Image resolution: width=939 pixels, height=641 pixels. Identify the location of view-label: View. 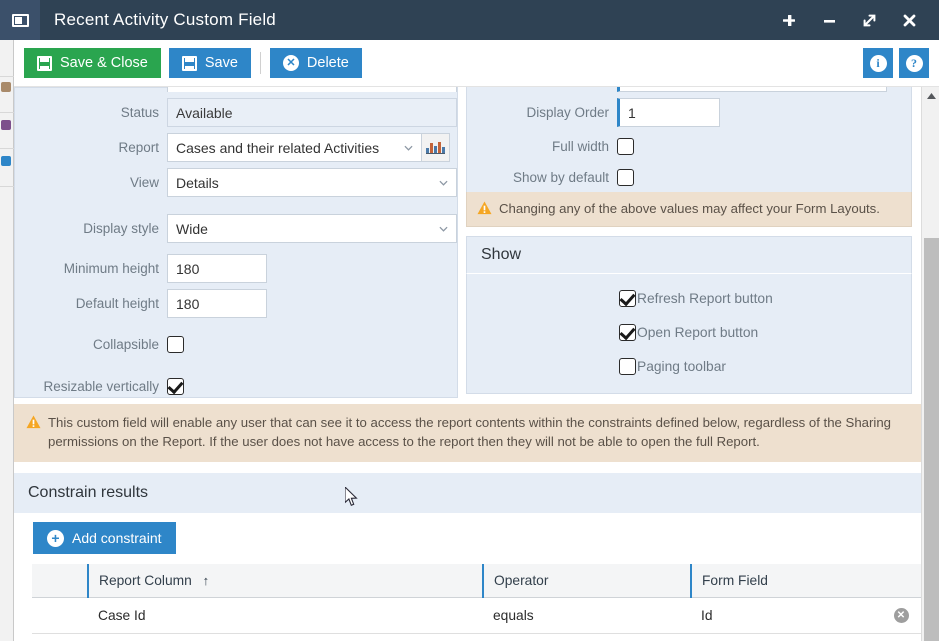
(144, 182).